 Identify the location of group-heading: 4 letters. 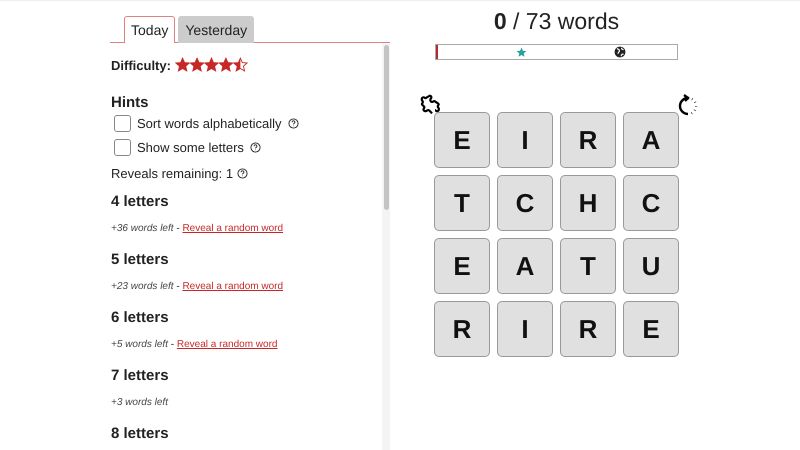
(140, 201).